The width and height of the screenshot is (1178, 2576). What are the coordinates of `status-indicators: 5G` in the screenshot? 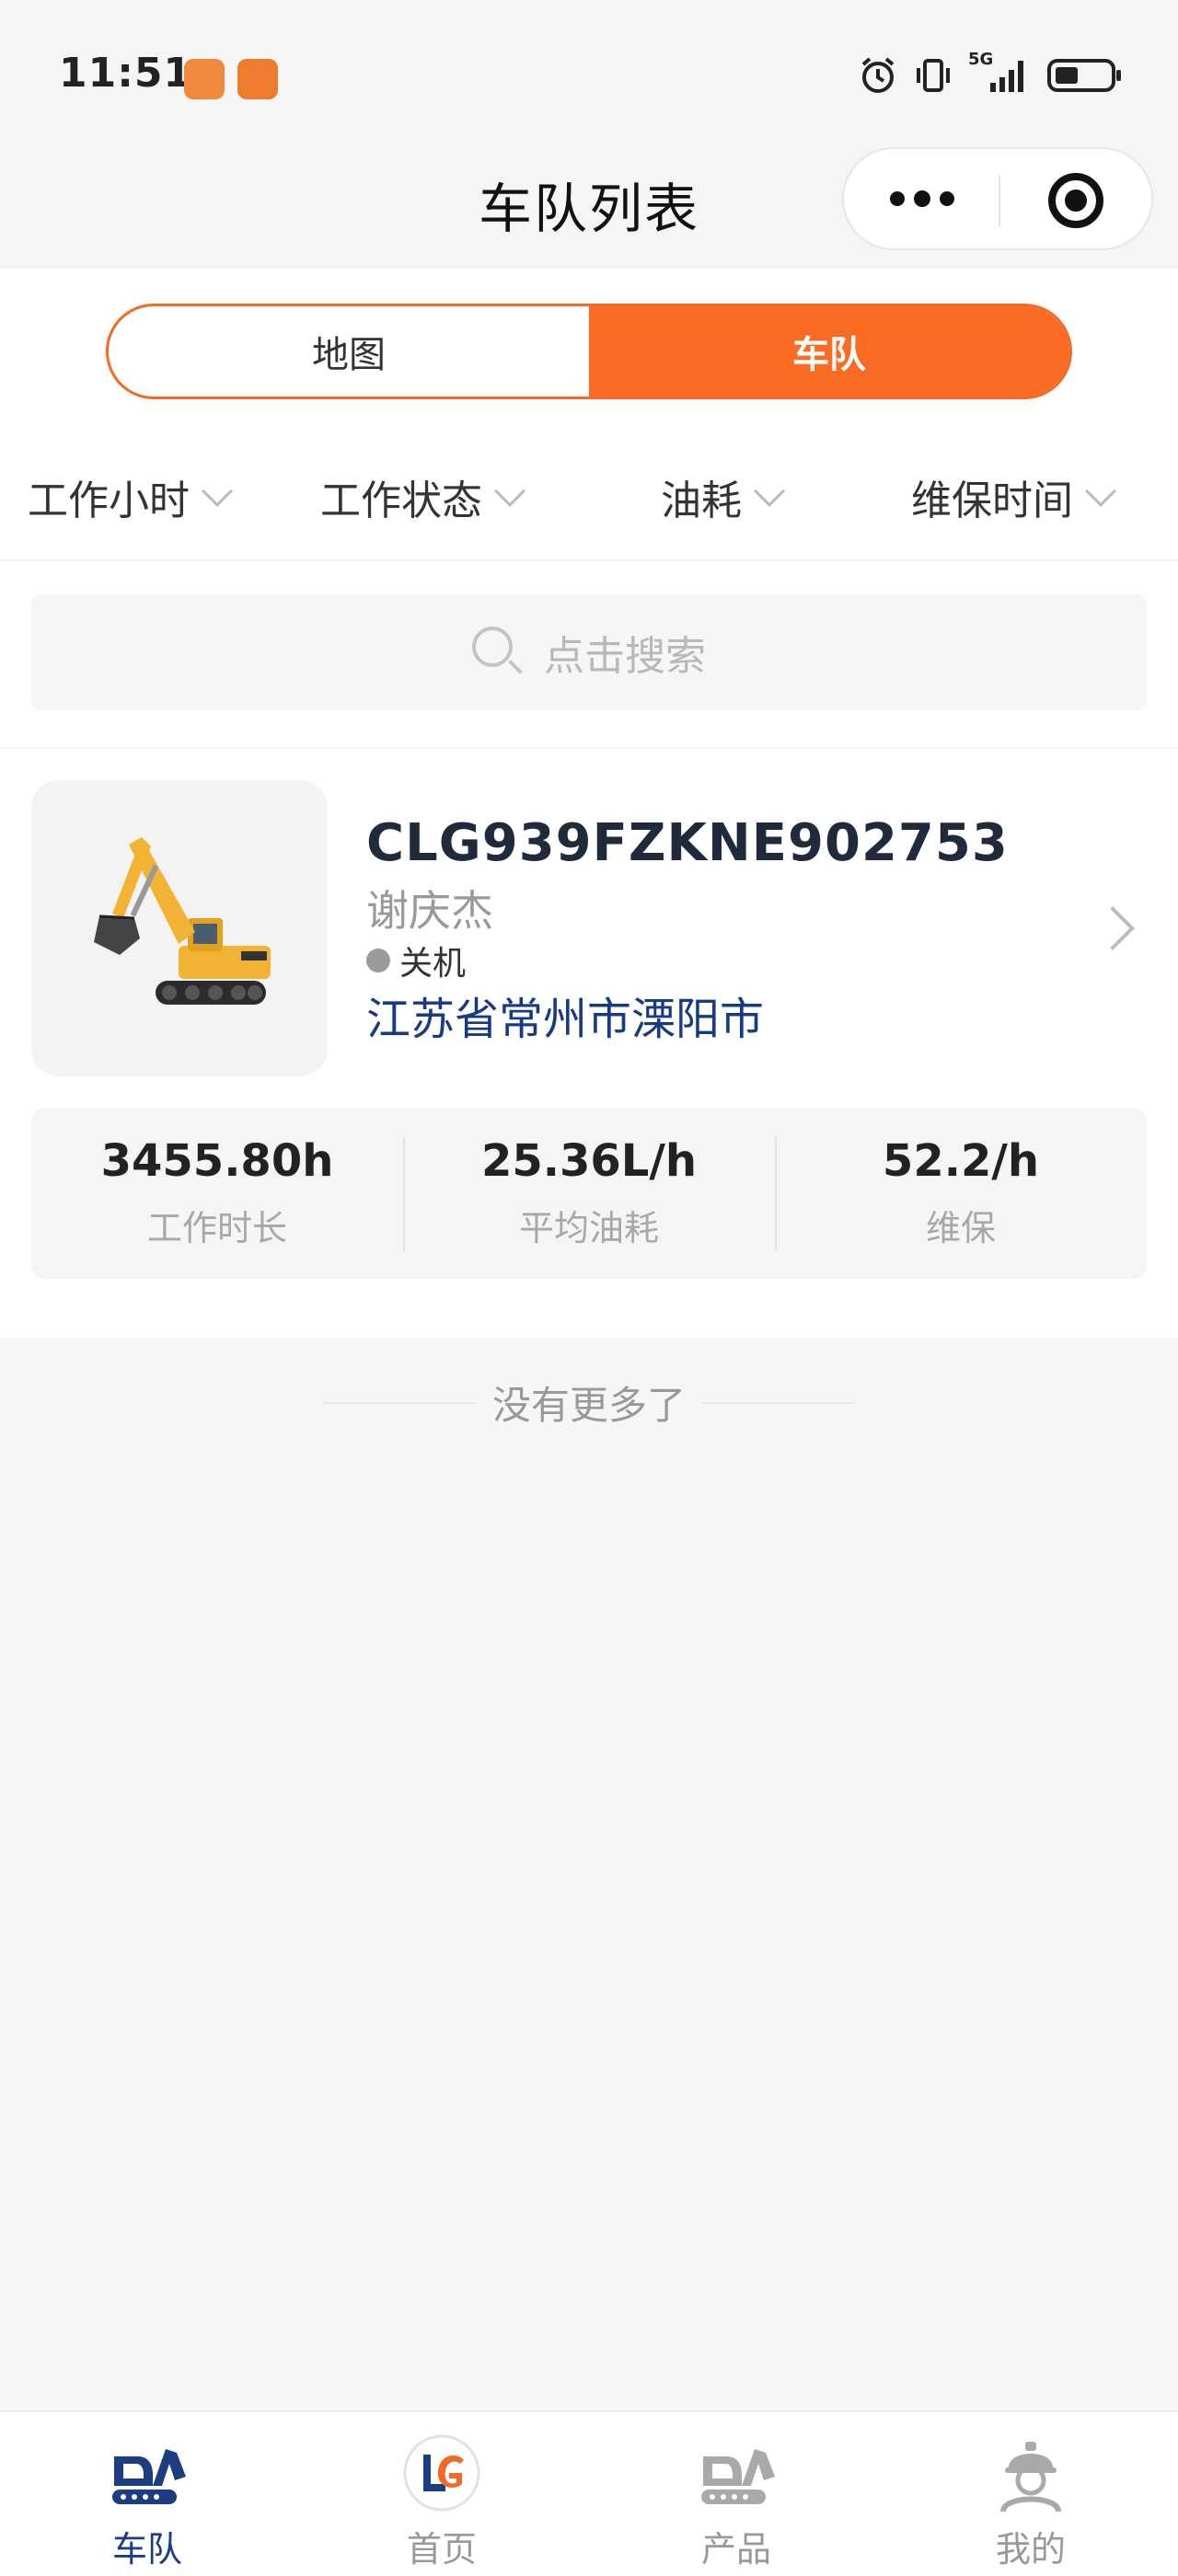 It's located at (990, 73).